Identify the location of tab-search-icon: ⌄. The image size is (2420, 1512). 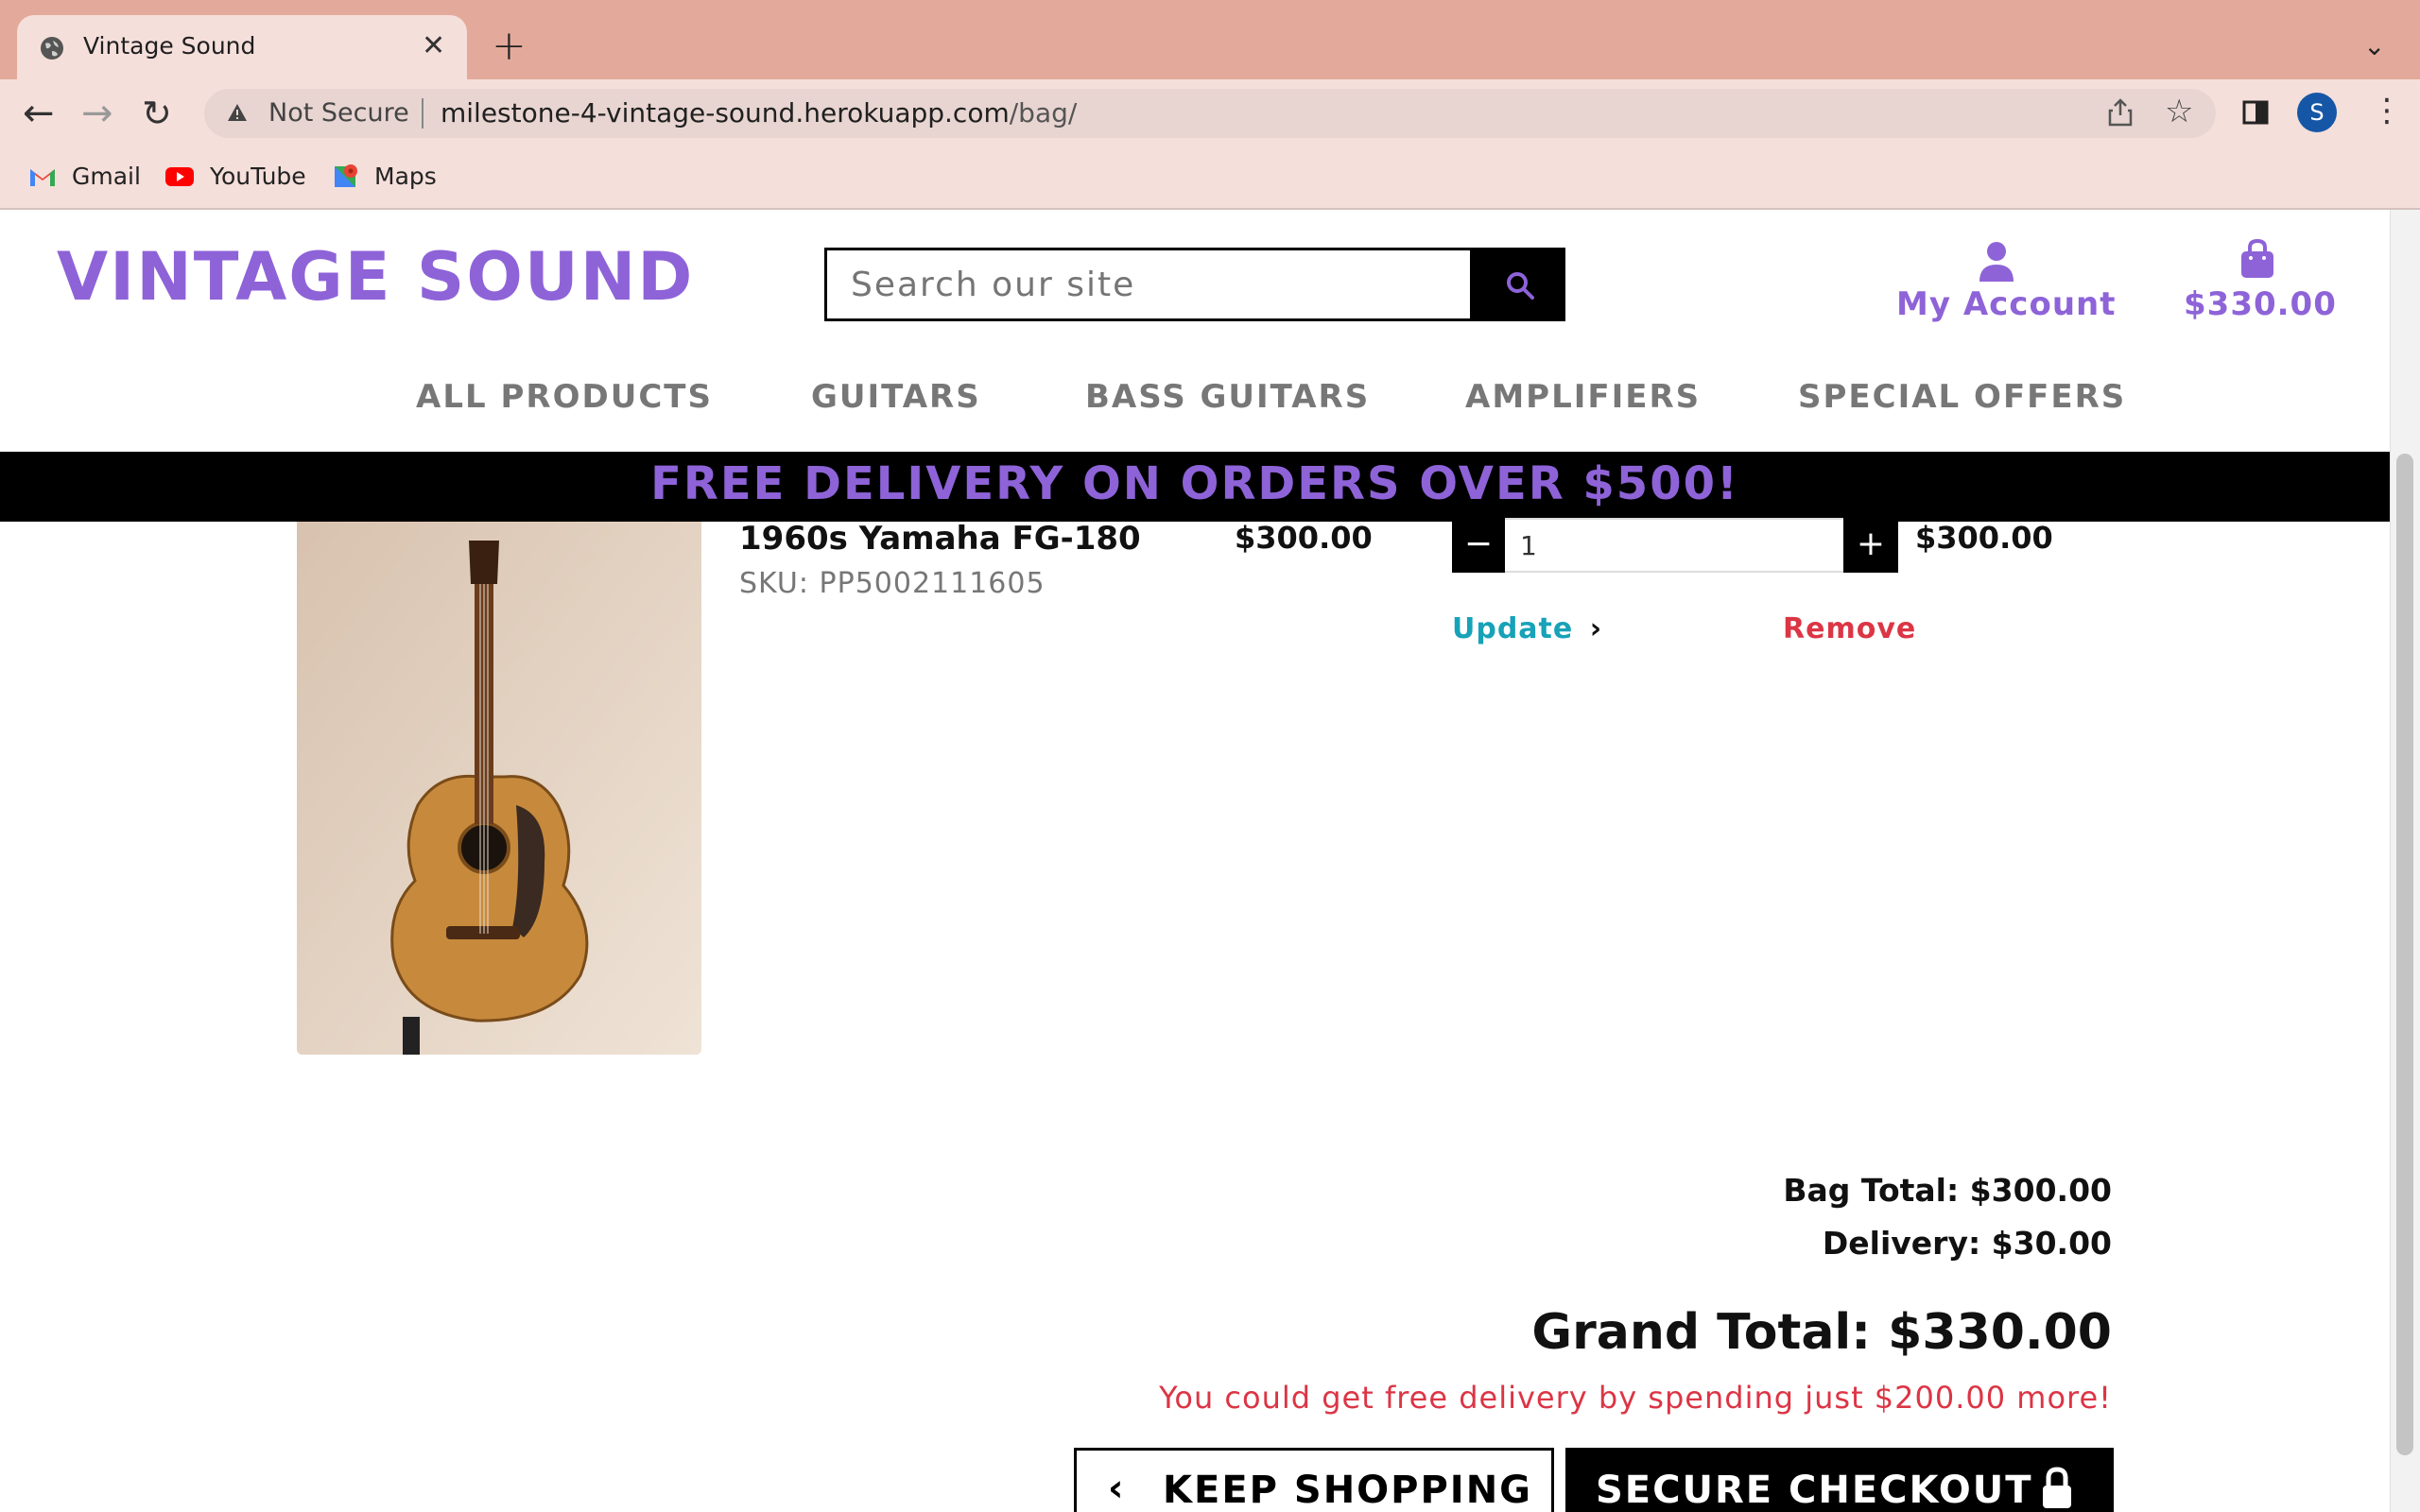
(2374, 45).